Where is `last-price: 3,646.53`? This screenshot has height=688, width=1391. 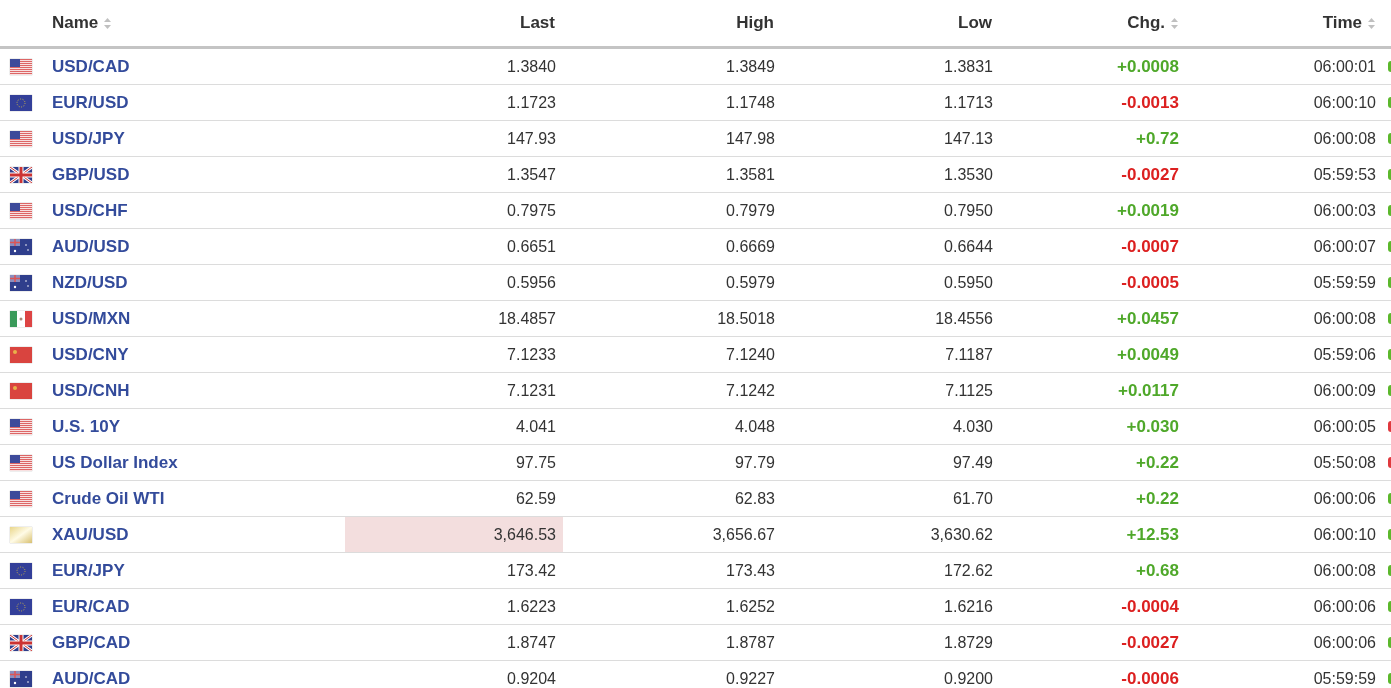
last-price: 3,646.53 is located at coordinates (524, 534).